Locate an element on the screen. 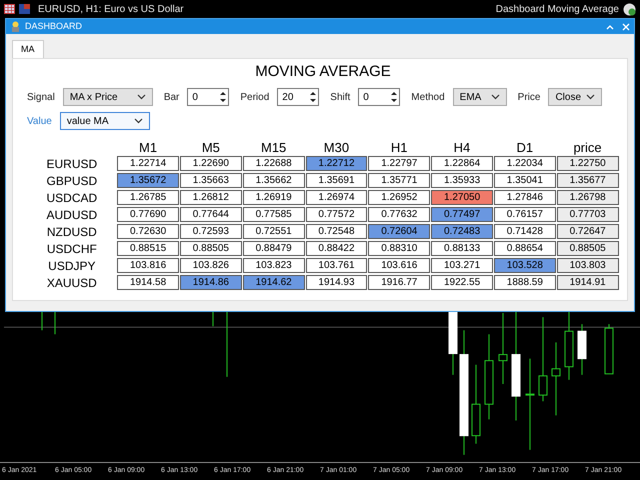 The width and height of the screenshot is (640, 480). value-cell: 103.816 is located at coordinates (148, 265).